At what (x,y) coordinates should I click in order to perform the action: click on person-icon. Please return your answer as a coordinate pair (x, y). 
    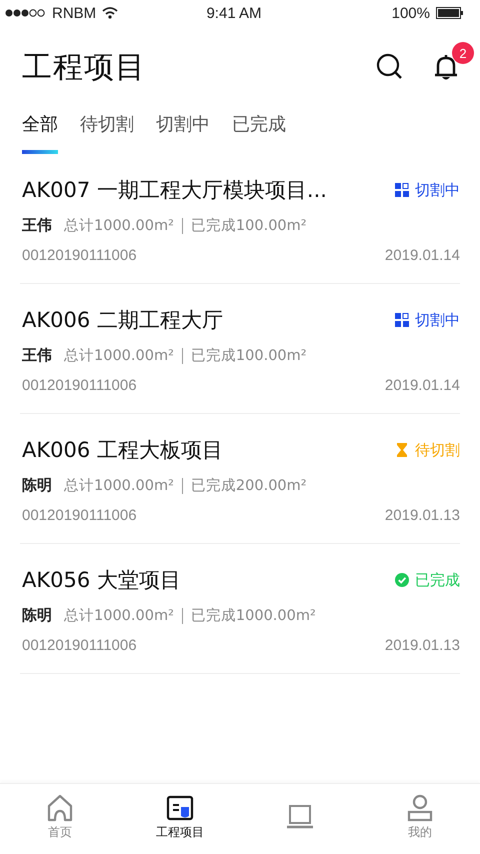
    Looking at the image, I should click on (420, 808).